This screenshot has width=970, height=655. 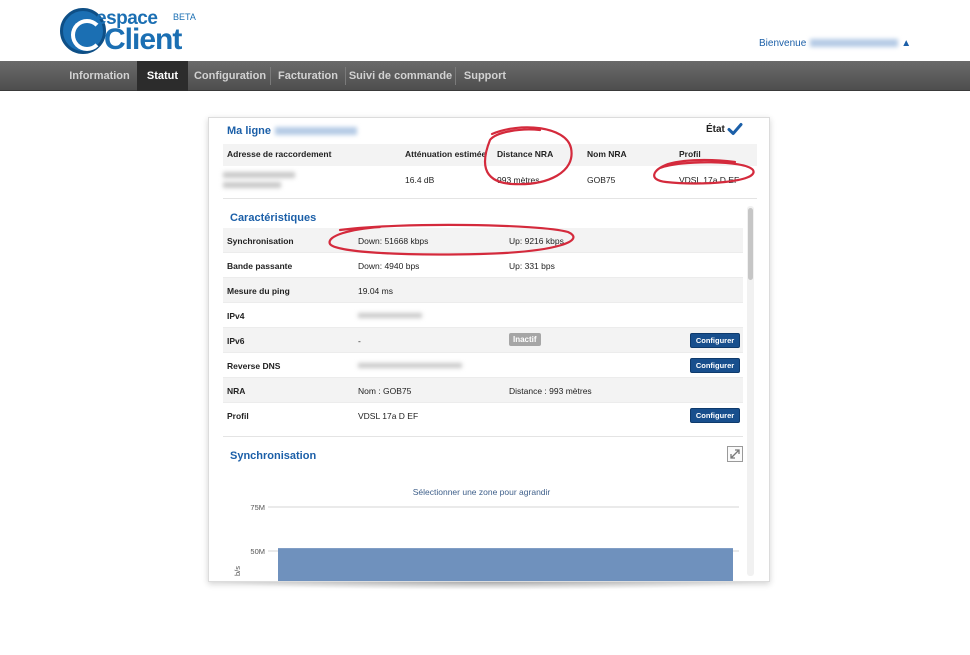 What do you see at coordinates (249, 131) in the screenshot?
I see `line-title-label: Ma ligne` at bounding box center [249, 131].